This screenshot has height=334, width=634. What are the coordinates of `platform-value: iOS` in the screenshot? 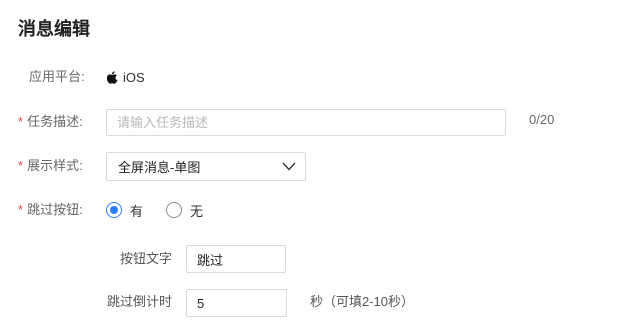 It's located at (126, 77).